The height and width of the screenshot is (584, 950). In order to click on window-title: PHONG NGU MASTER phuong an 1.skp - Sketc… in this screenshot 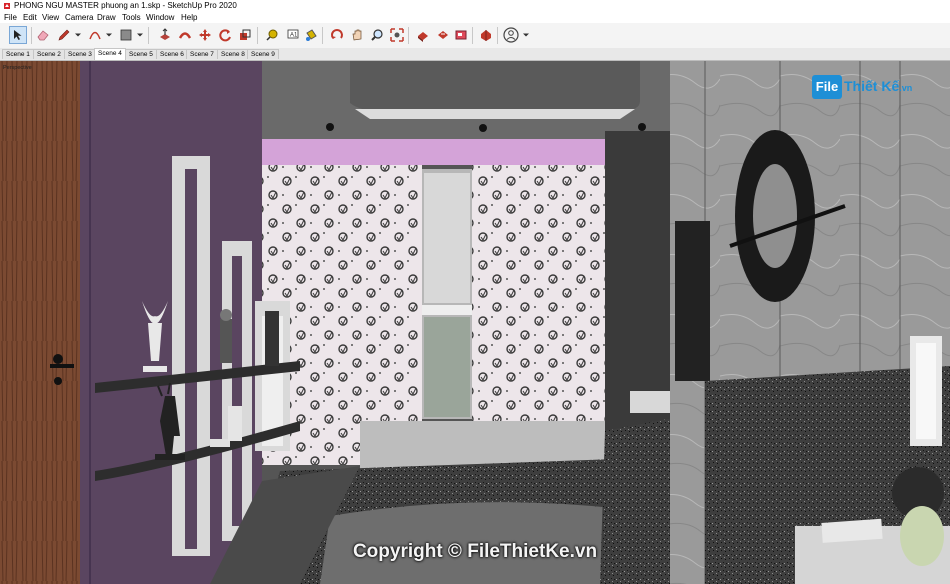, I will do `click(125, 5)`.